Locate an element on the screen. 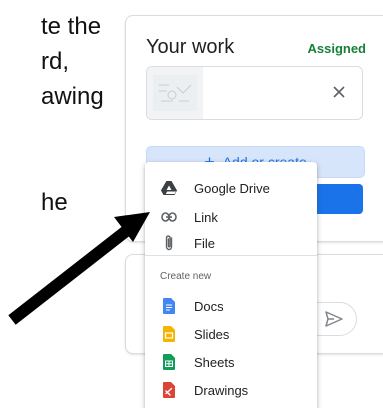  instruction-line-4: he is located at coordinates (54, 202).